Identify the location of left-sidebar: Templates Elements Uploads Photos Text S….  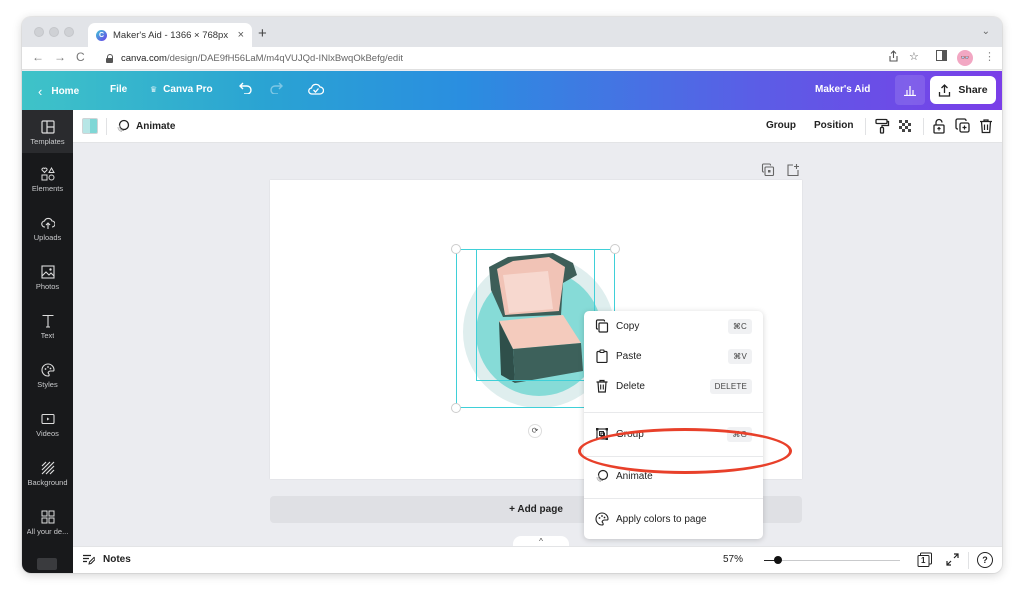
(47, 341).